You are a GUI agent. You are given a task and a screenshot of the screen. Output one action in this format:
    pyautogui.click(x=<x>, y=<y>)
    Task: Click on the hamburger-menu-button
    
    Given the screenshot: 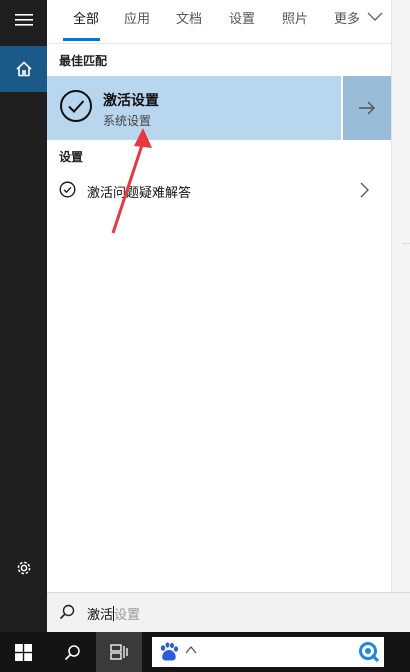 What is the action you would take?
    pyautogui.click(x=23, y=20)
    